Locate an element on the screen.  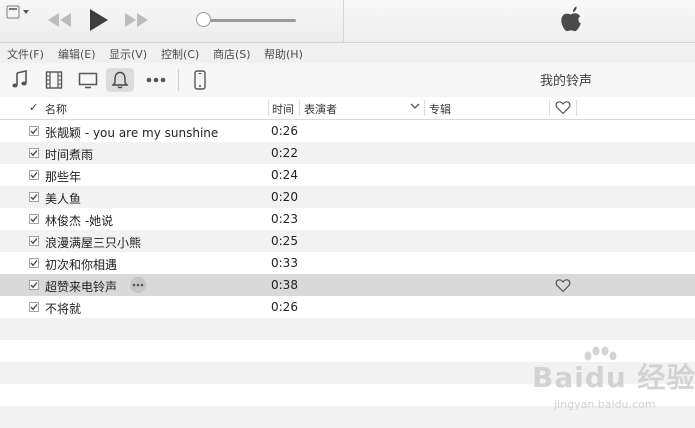
table-row: 时间煮雨 0:22 is located at coordinates (347, 153).